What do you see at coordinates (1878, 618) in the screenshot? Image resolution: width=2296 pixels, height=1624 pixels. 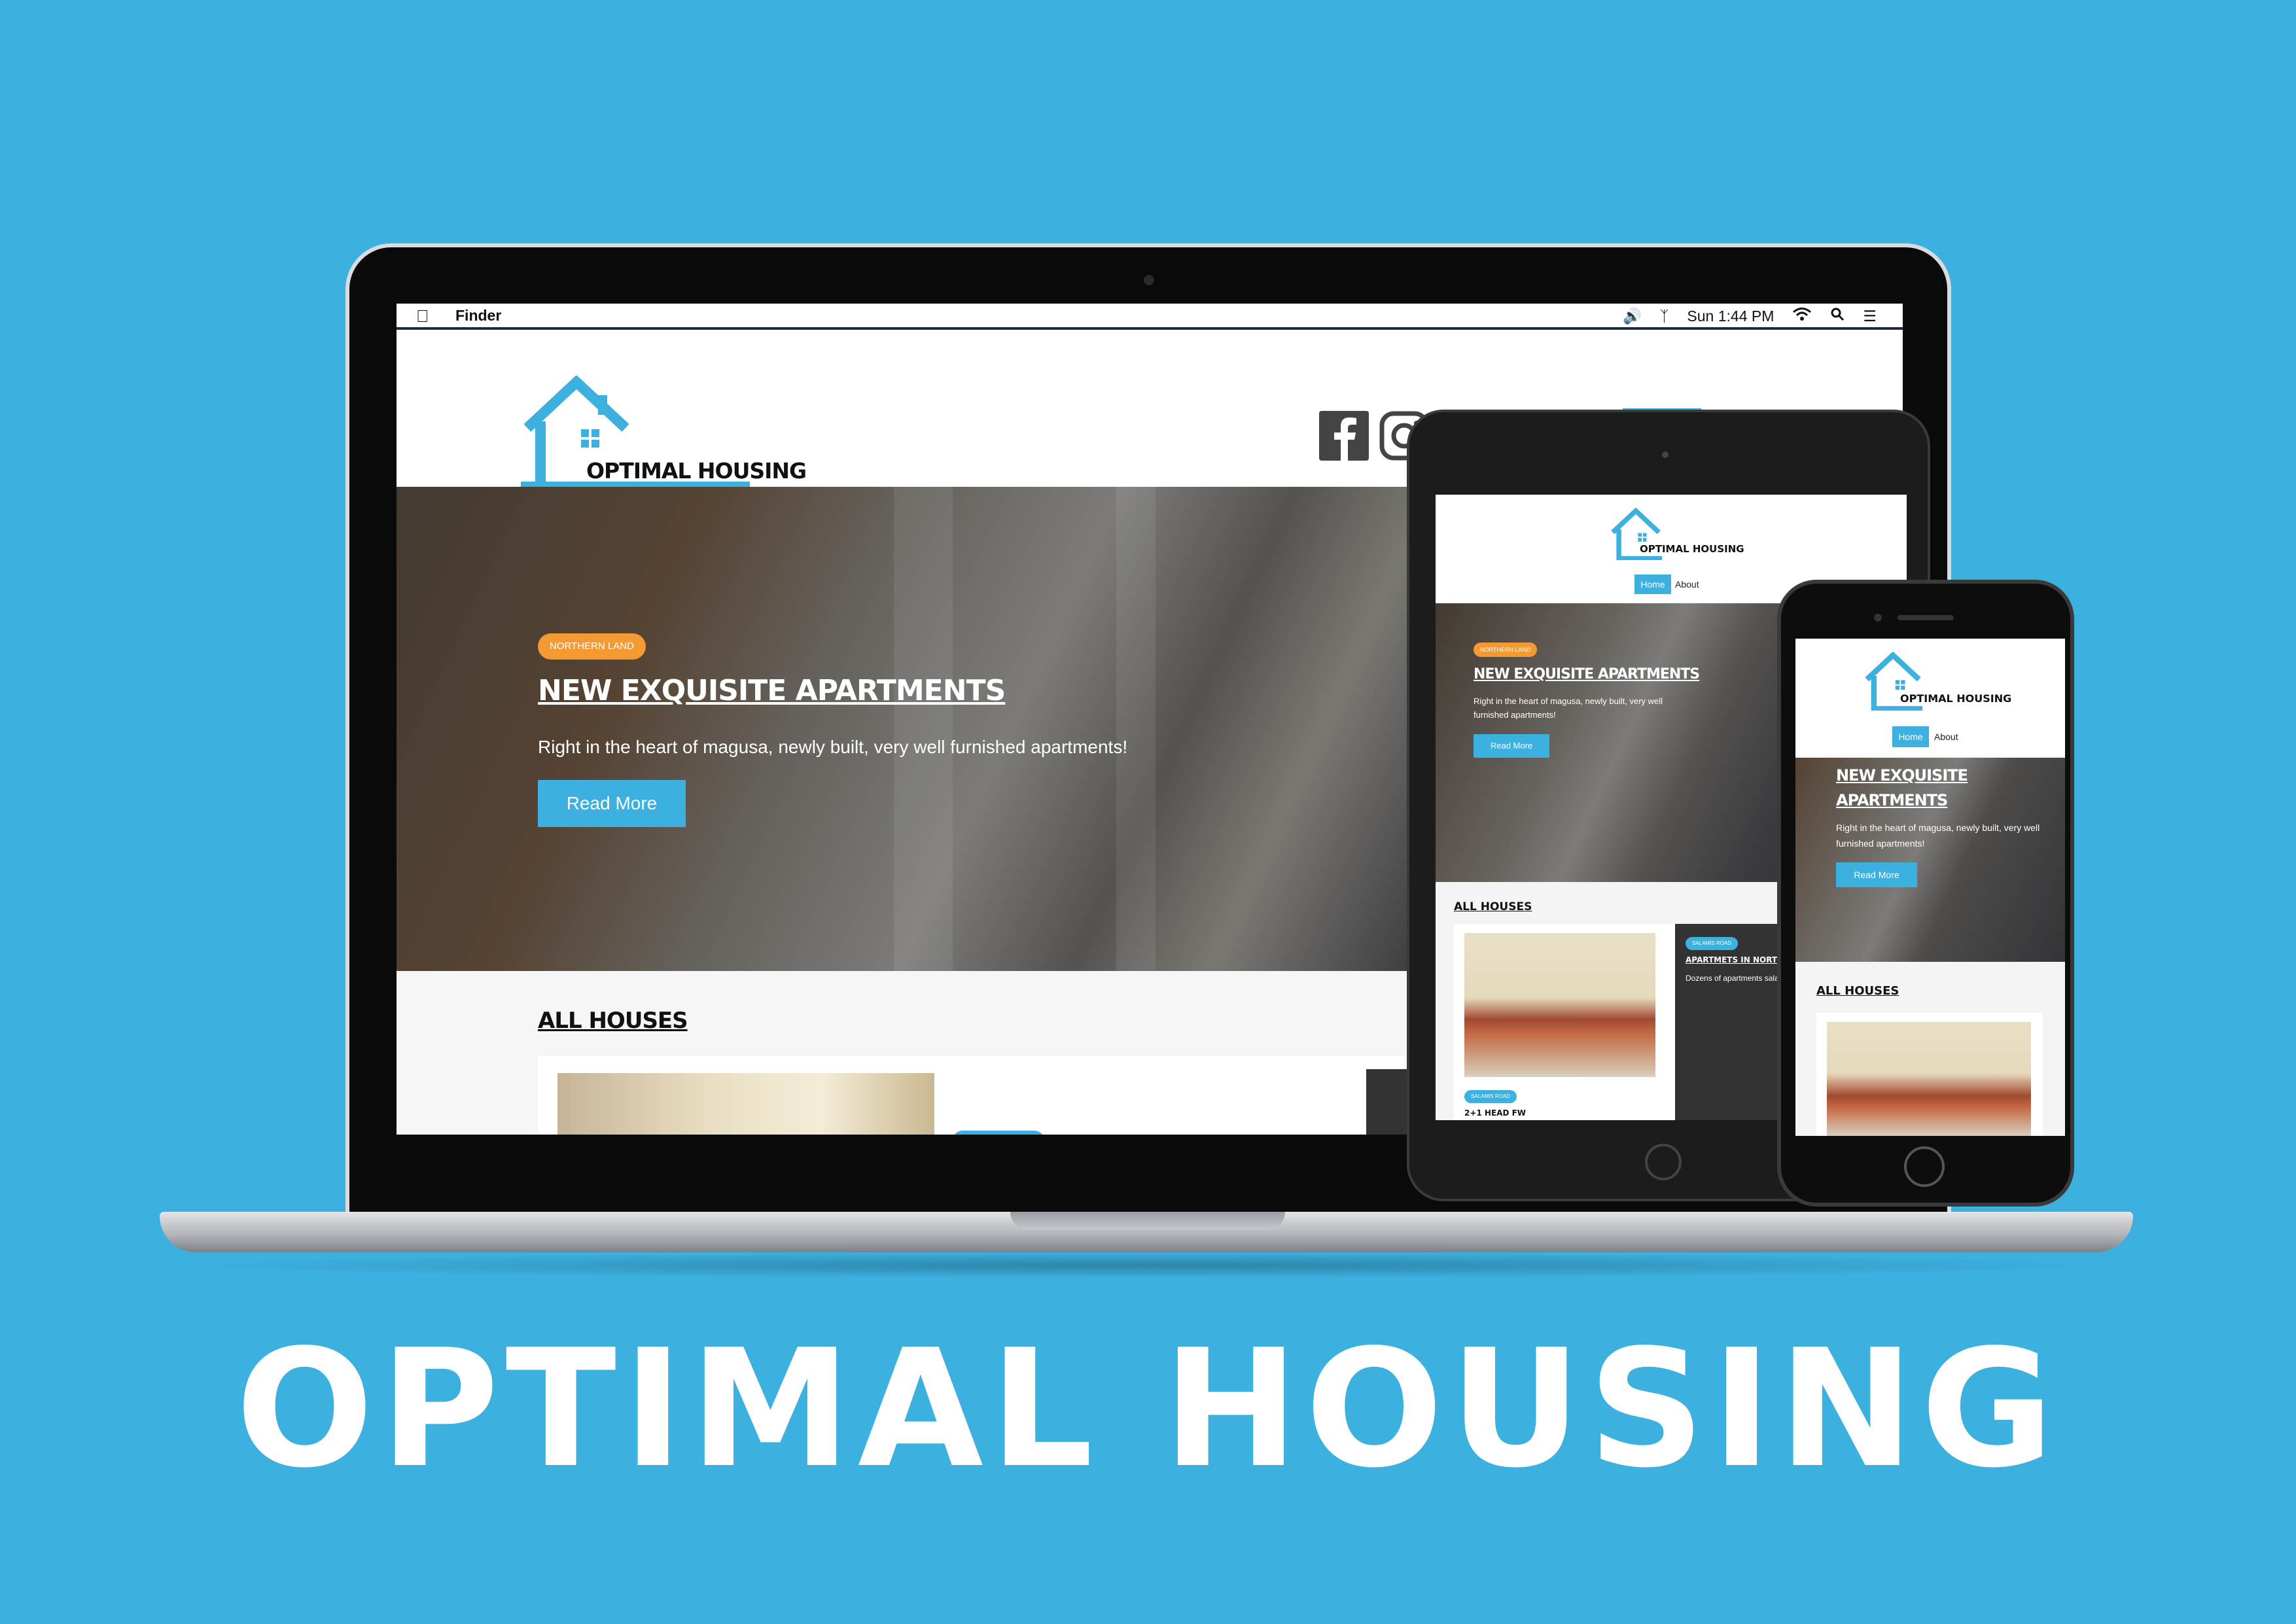 I see `phone-camera` at bounding box center [1878, 618].